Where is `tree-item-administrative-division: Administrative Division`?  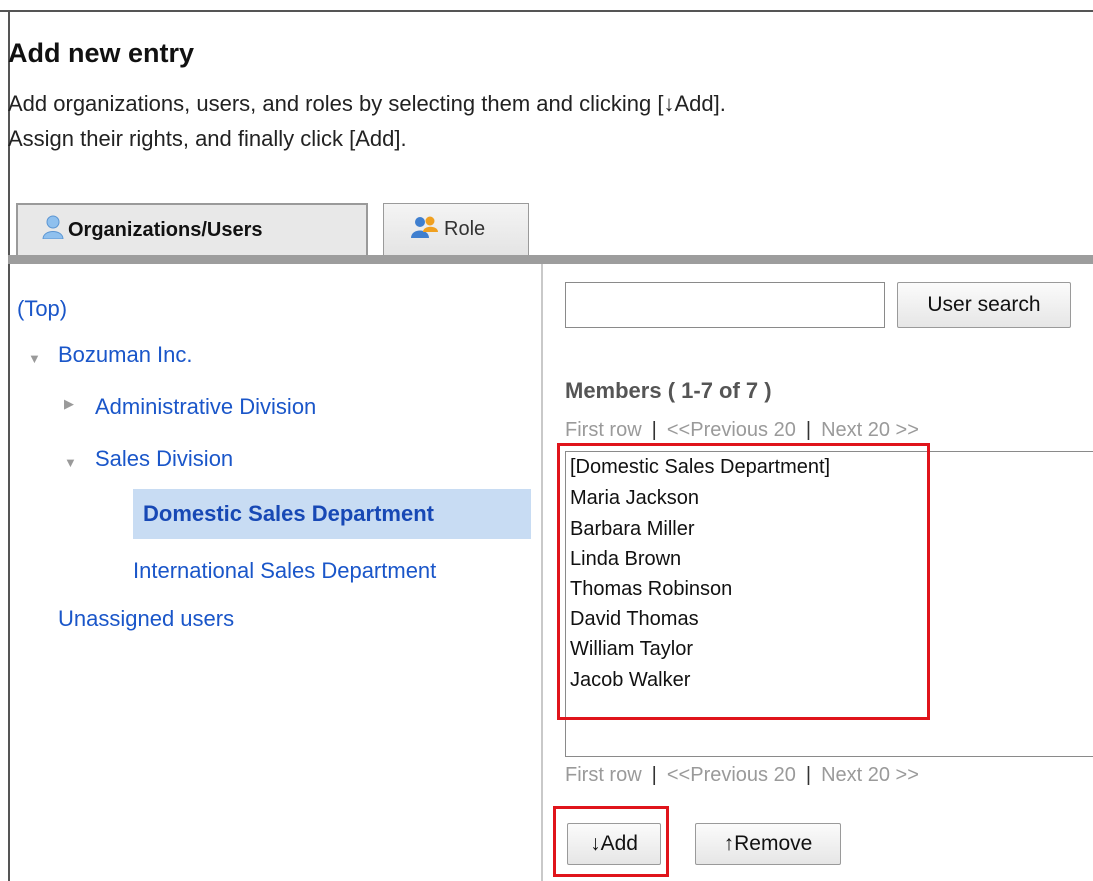
tree-item-administrative-division: Administrative Division is located at coordinates (205, 407).